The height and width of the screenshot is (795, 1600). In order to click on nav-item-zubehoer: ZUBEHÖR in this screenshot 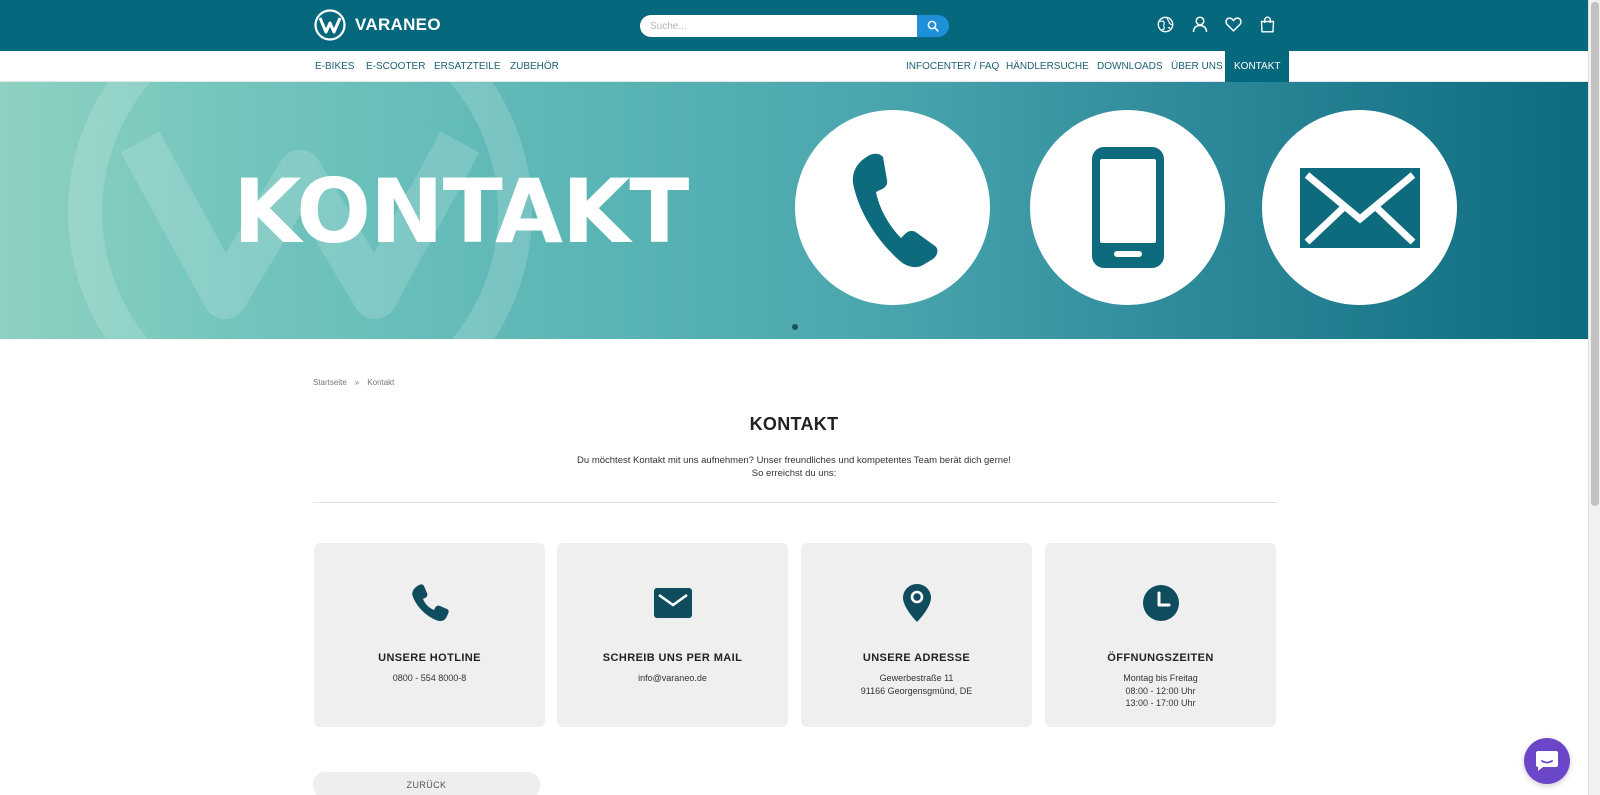, I will do `click(534, 66)`.